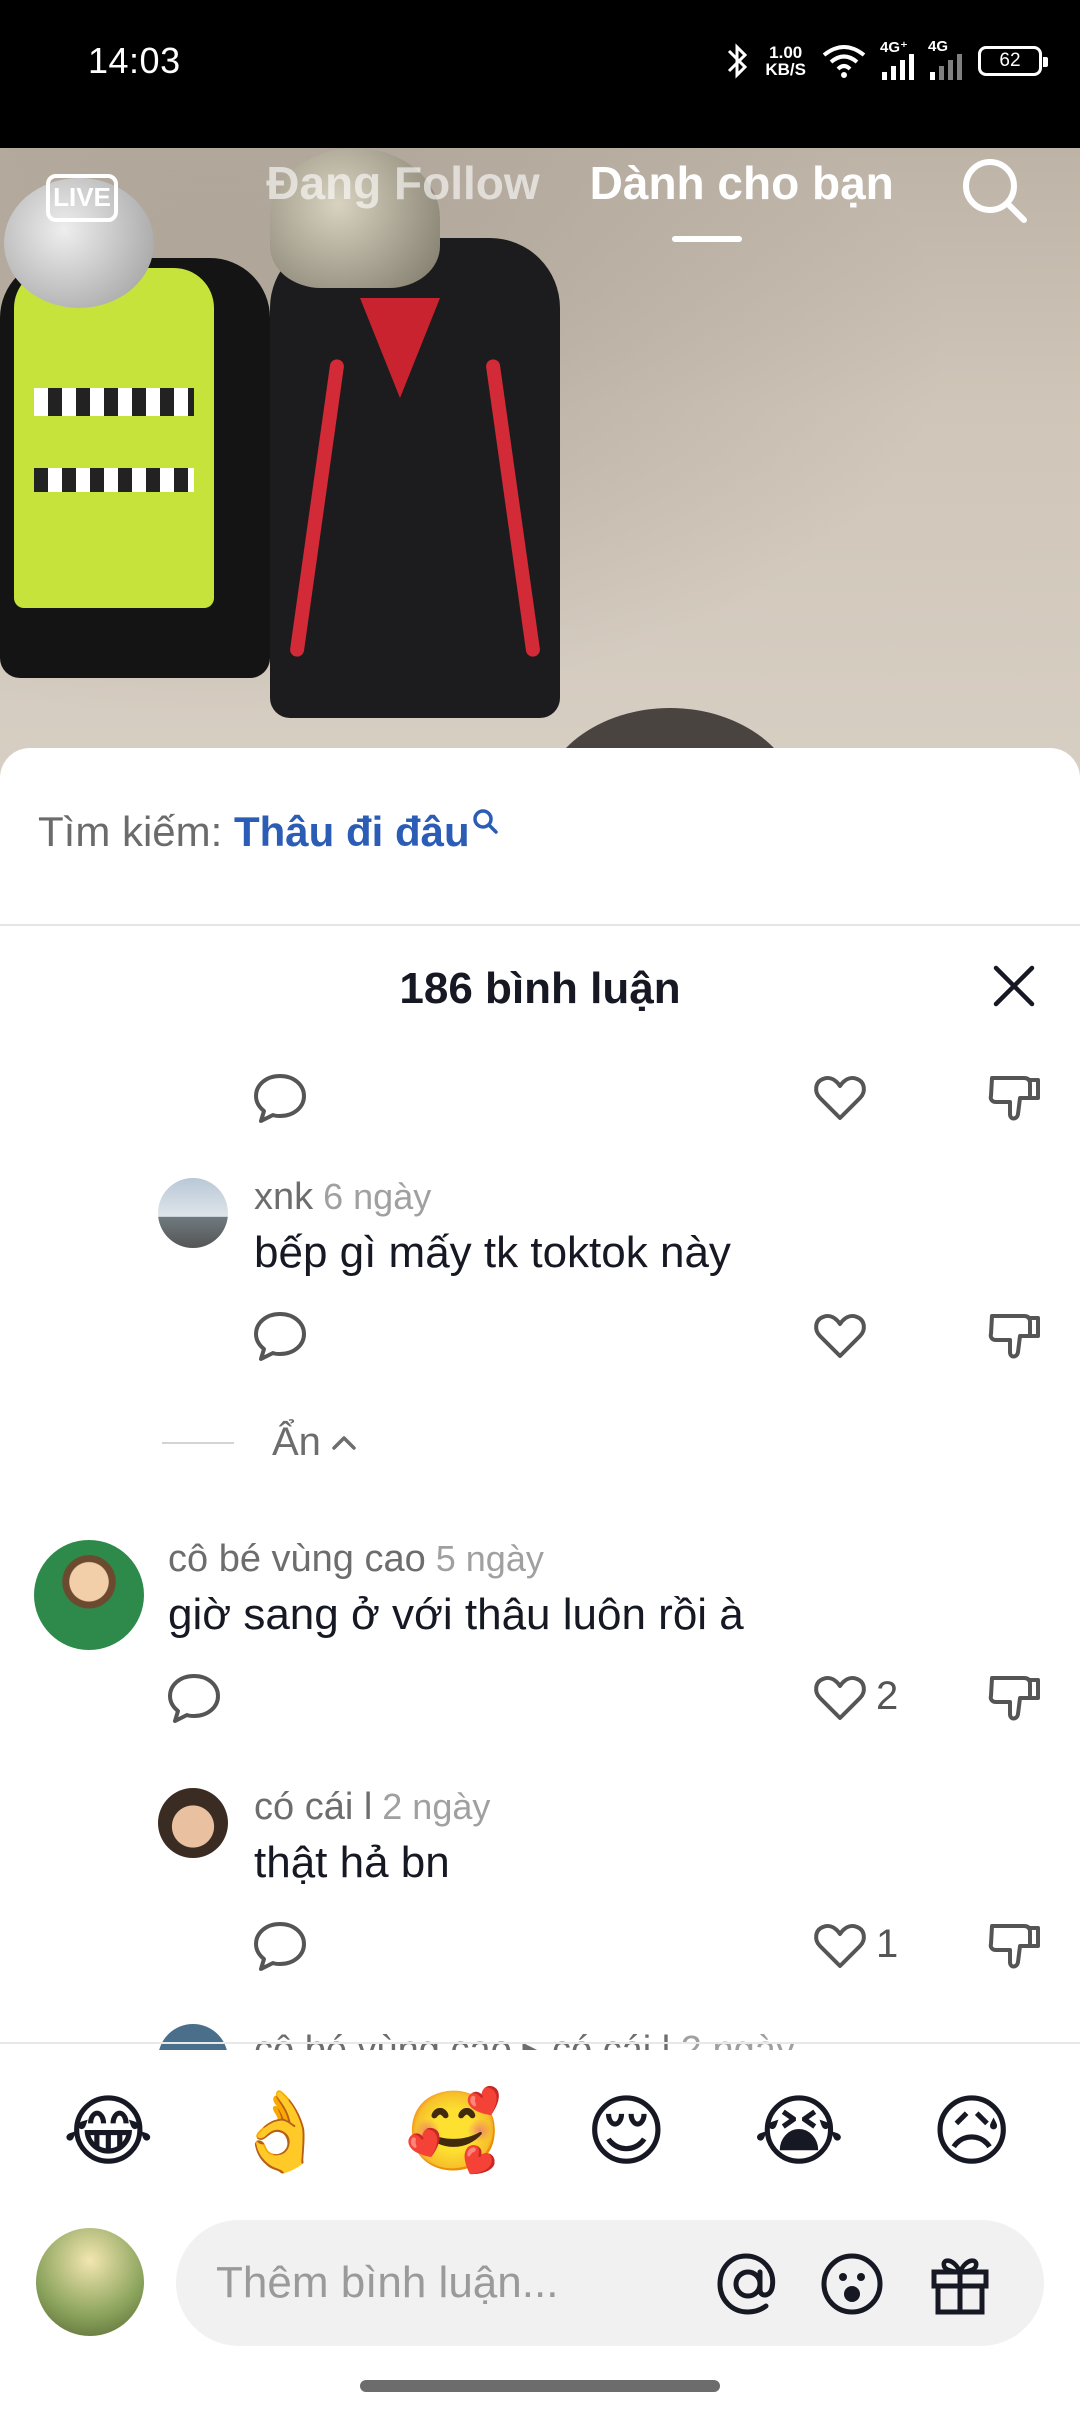 The image size is (1080, 2412). I want to click on like-count: 1, so click(887, 1944).